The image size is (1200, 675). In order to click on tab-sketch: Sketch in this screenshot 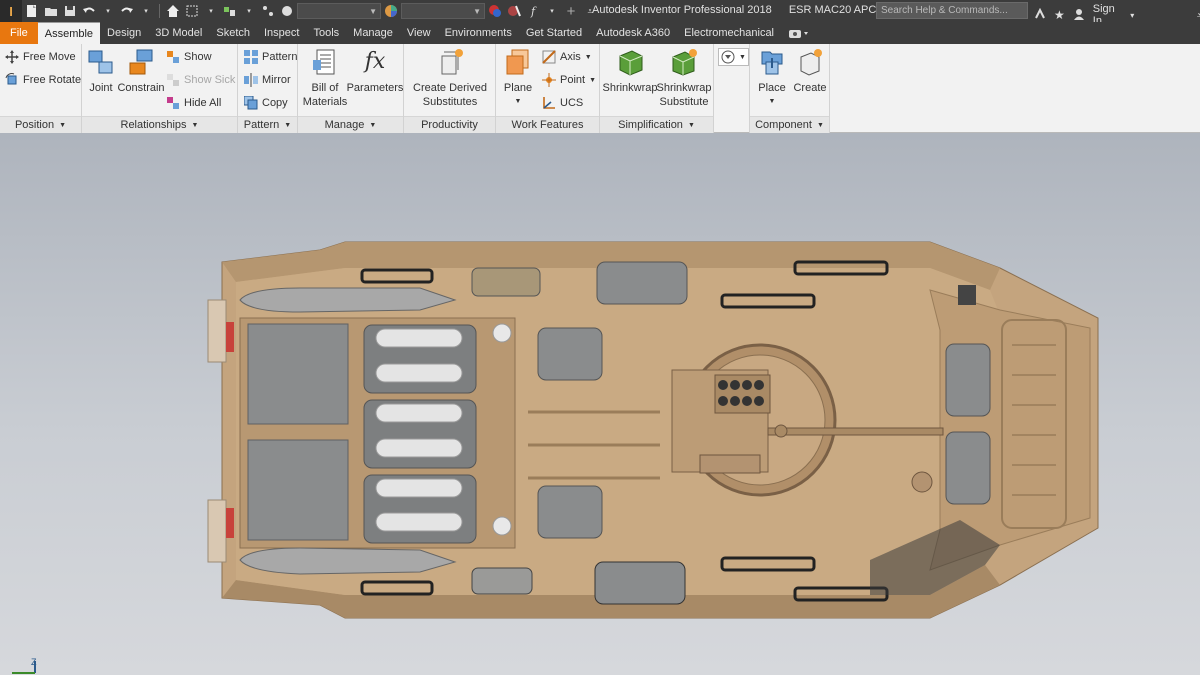, I will do `click(233, 33)`.